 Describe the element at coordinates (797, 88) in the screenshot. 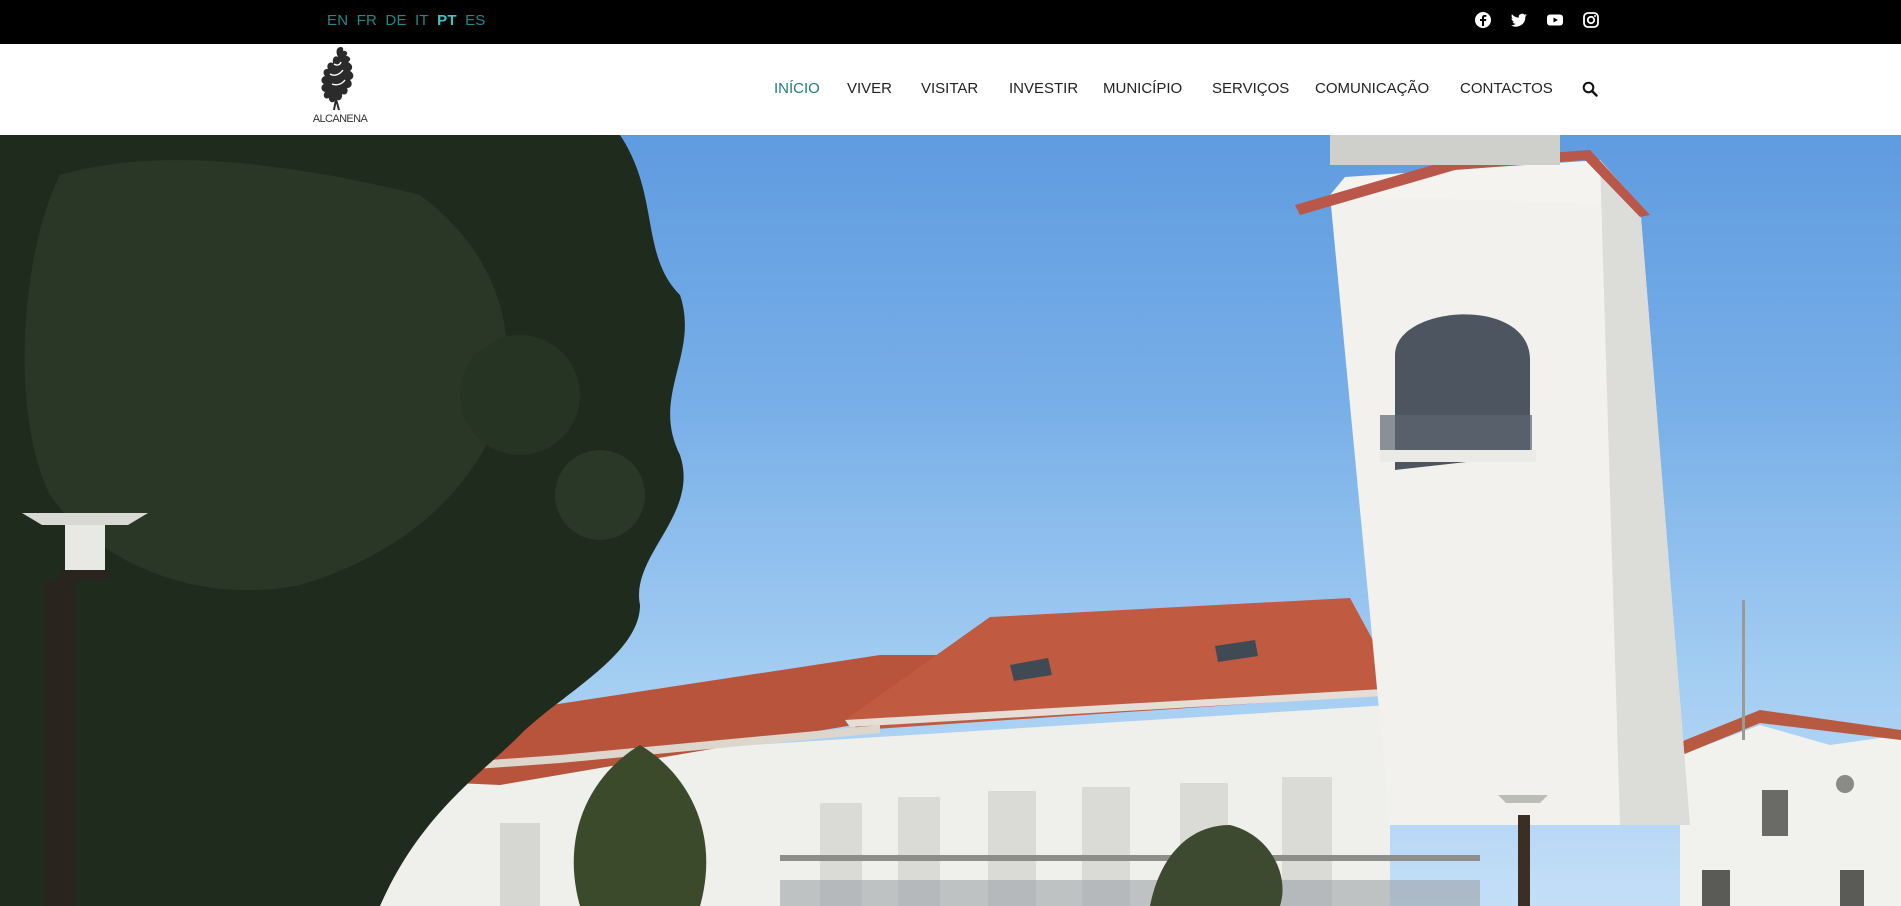

I see `nav-inicio: INÍCIO` at that location.